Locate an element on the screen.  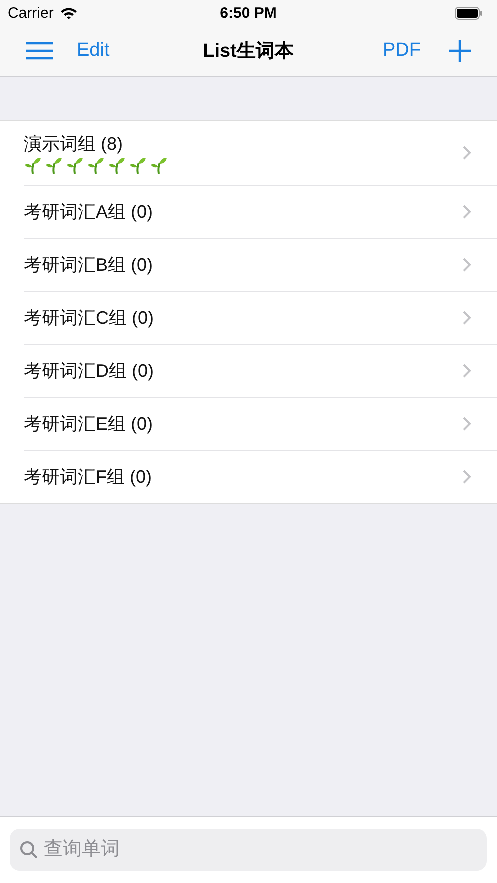
group-name: 考研词汇B组 (0) is located at coordinates (89, 265).